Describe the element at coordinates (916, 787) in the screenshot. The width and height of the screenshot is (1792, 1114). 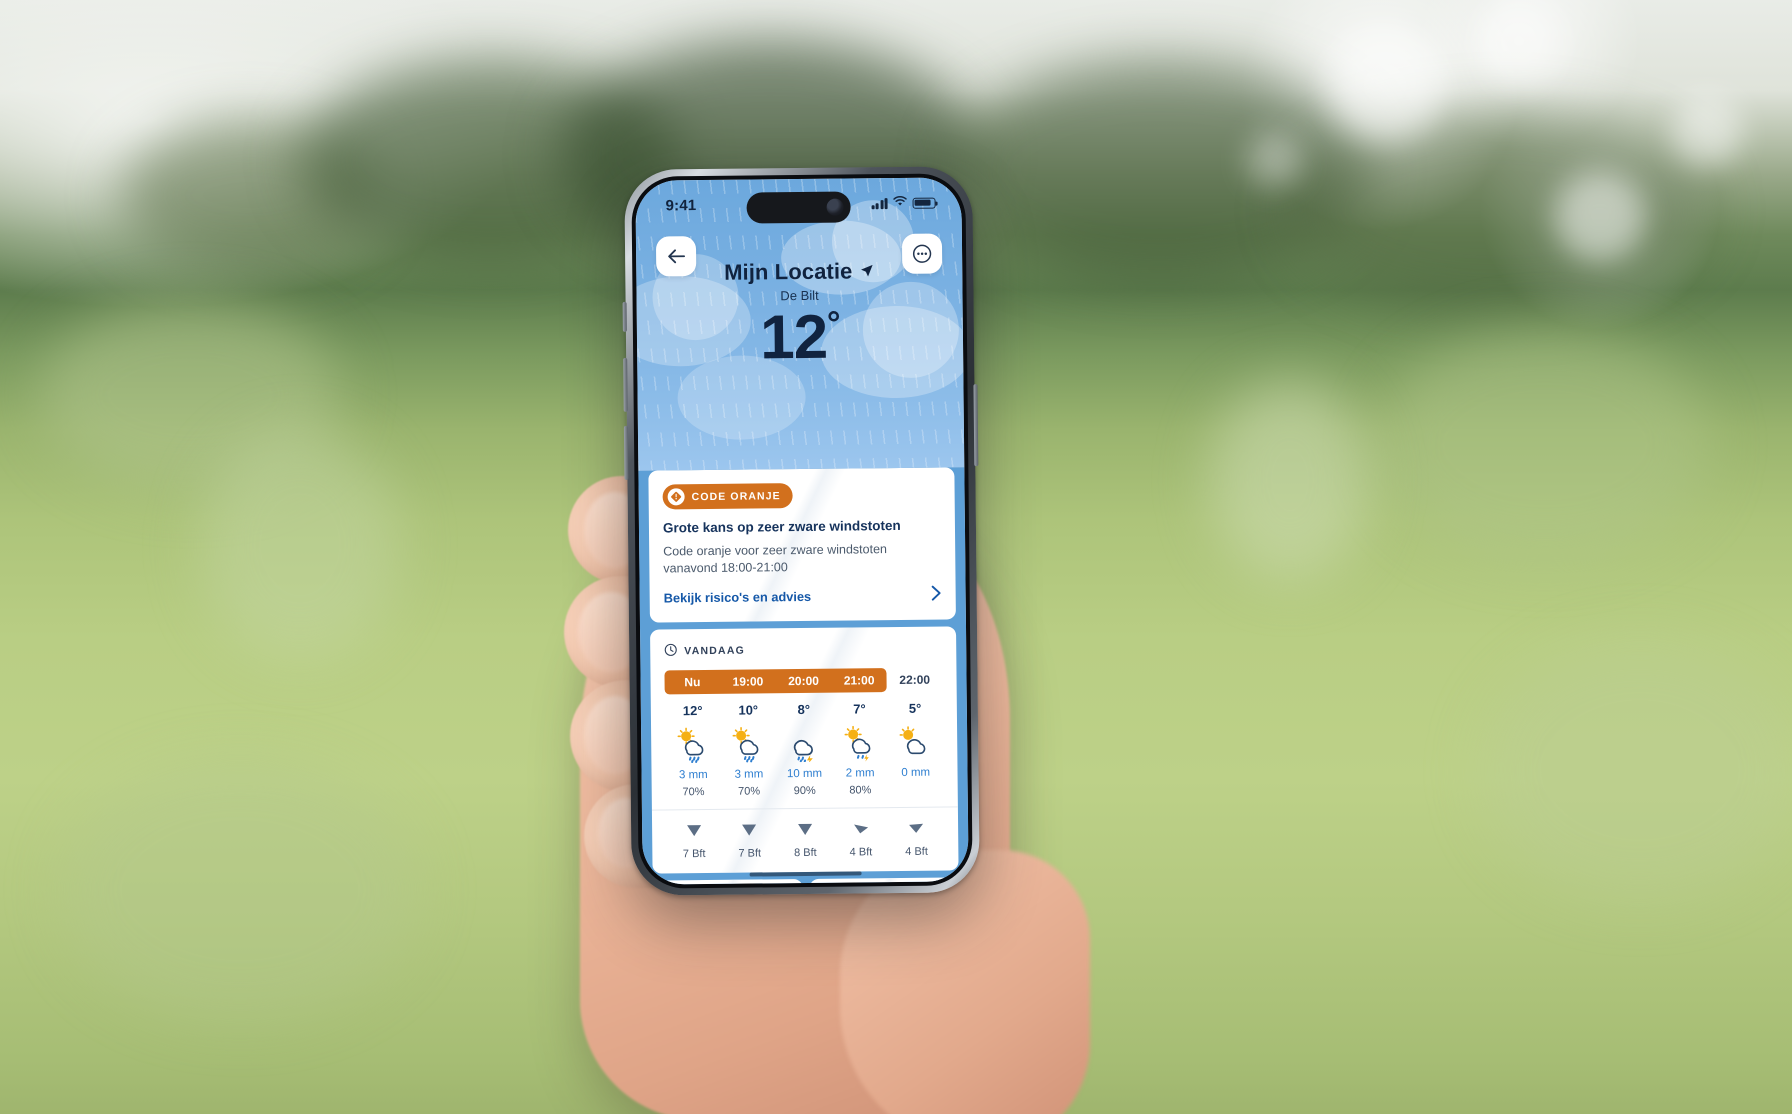
I see `hour-chance` at that location.